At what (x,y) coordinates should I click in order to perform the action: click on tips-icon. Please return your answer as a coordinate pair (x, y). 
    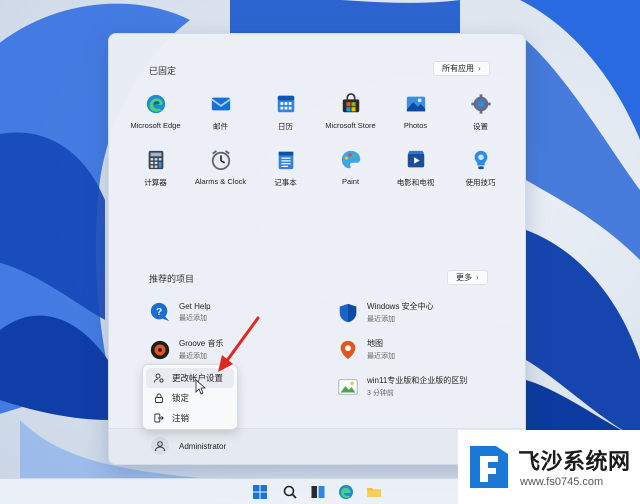
    Looking at the image, I should click on (480, 160).